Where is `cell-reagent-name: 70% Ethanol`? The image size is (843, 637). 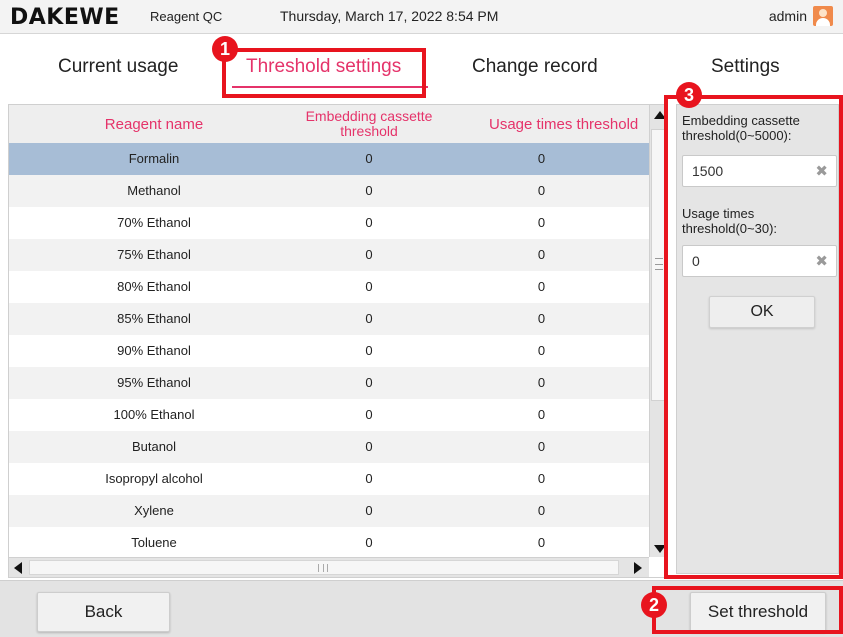
cell-reagent-name: 70% Ethanol is located at coordinates (154, 222).